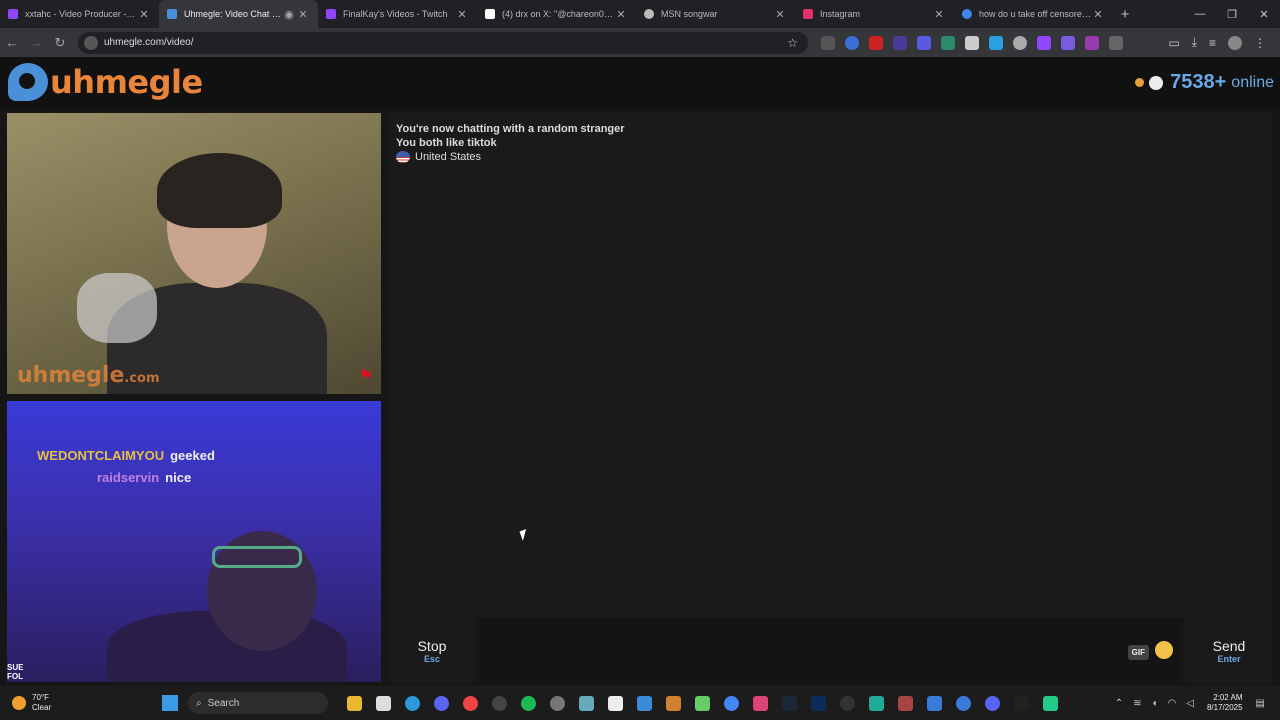 This screenshot has width=1280, height=720. I want to click on theme-toggle, so click(1156, 82).